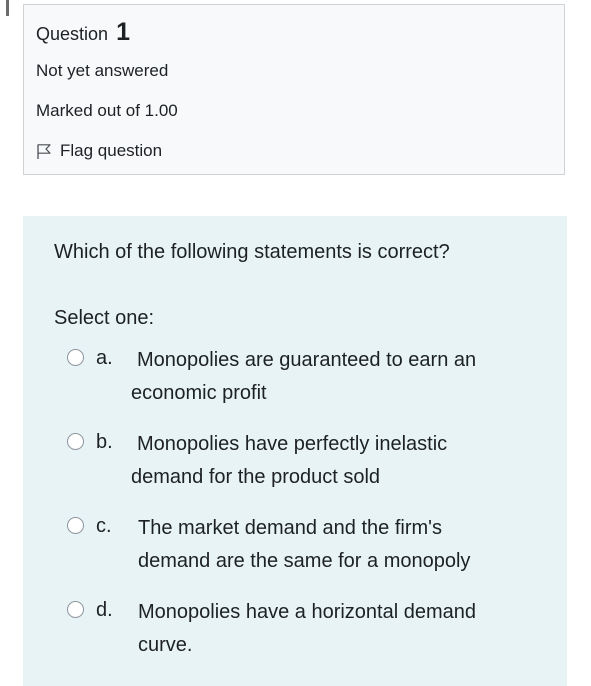  Describe the element at coordinates (104, 442) in the screenshot. I see `option-letter: b.` at that location.